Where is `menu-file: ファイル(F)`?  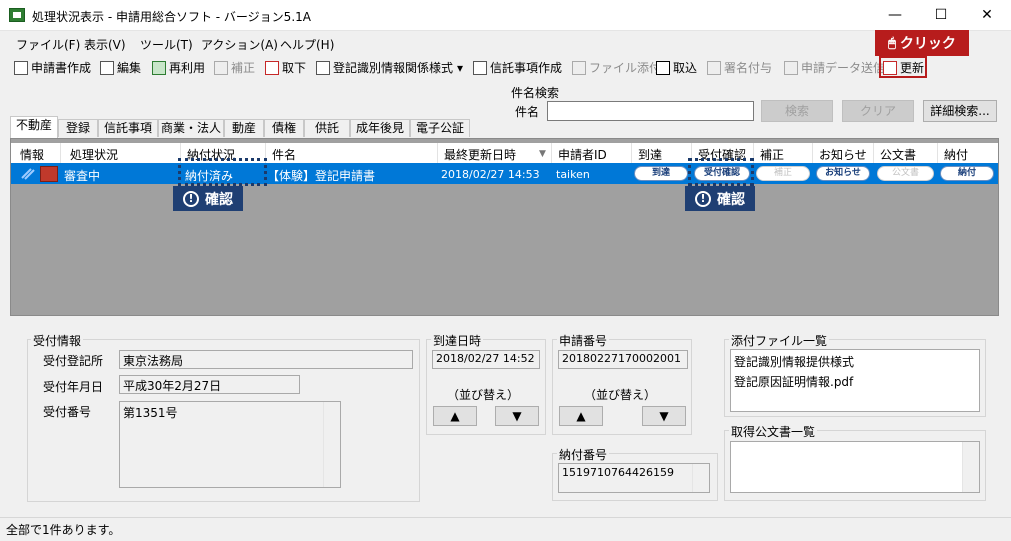 menu-file: ファイル(F) is located at coordinates (48, 44).